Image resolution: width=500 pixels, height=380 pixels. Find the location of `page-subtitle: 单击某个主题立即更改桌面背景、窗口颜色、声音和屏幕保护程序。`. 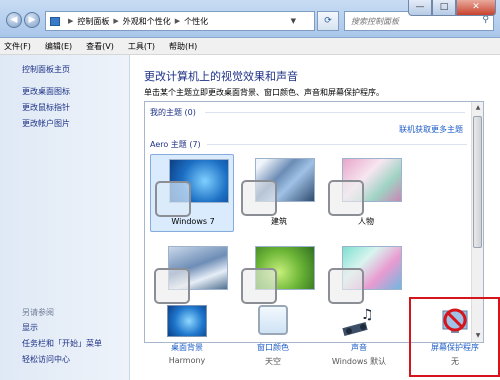

page-subtitle: 单击某个主题立即更改桌面背景、窗口颜色、声音和屏幕保护程序。 is located at coordinates (264, 92).